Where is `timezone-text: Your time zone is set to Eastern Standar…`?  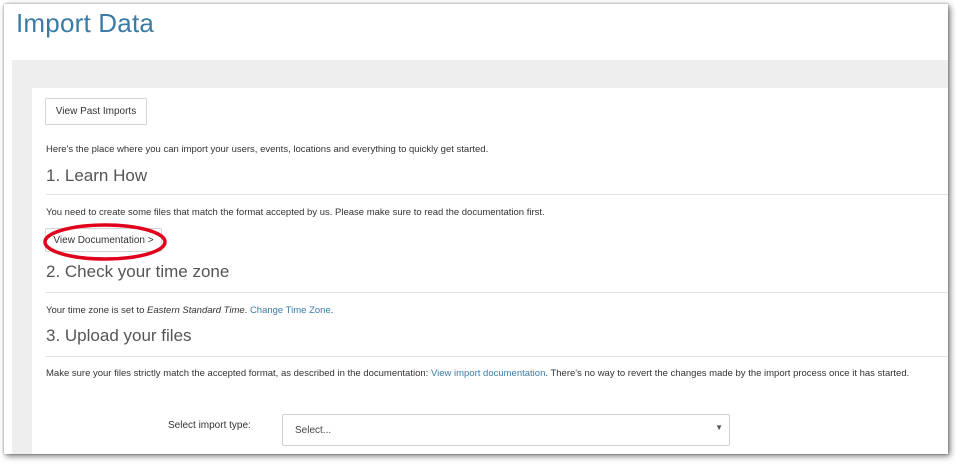
timezone-text: Your time zone is set to Eastern Standar… is located at coordinates (189, 310).